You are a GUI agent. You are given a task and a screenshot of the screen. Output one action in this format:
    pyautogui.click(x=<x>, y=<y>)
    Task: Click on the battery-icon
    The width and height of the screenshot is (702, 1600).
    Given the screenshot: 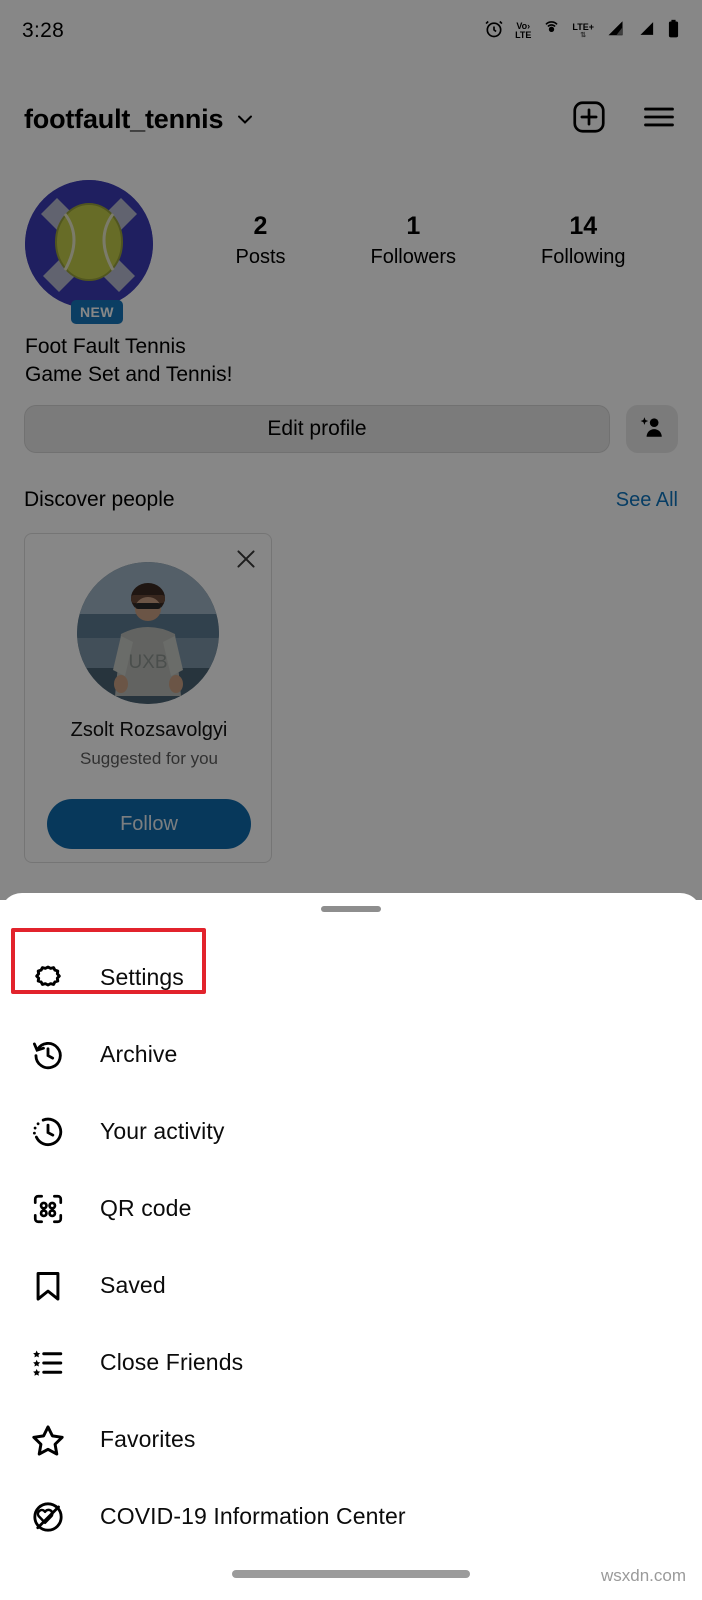 What is the action you would take?
    pyautogui.click(x=673, y=31)
    